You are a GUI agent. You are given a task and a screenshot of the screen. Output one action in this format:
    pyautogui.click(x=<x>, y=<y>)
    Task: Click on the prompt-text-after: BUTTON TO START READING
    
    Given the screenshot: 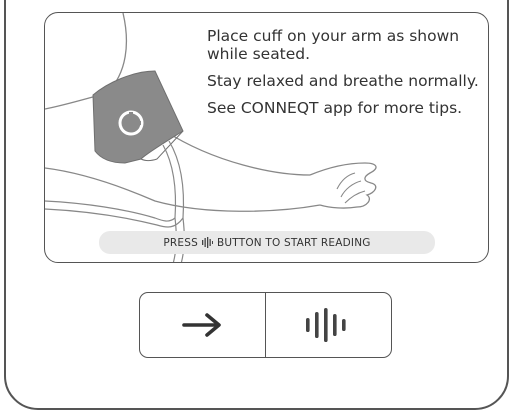 What is the action you would take?
    pyautogui.click(x=293, y=242)
    